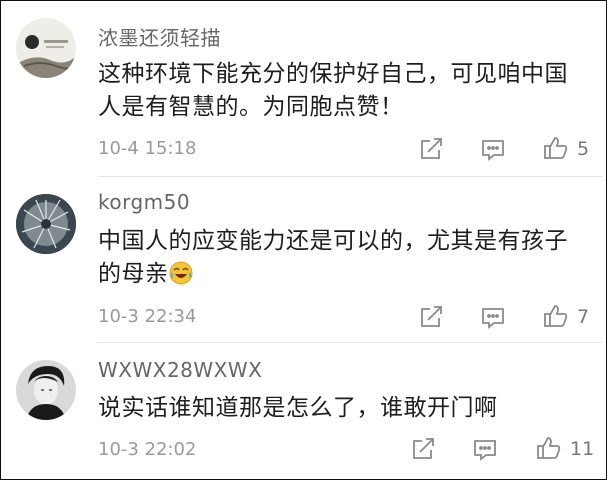 This screenshot has height=482, width=609. I want to click on username: korgm50, so click(144, 202).